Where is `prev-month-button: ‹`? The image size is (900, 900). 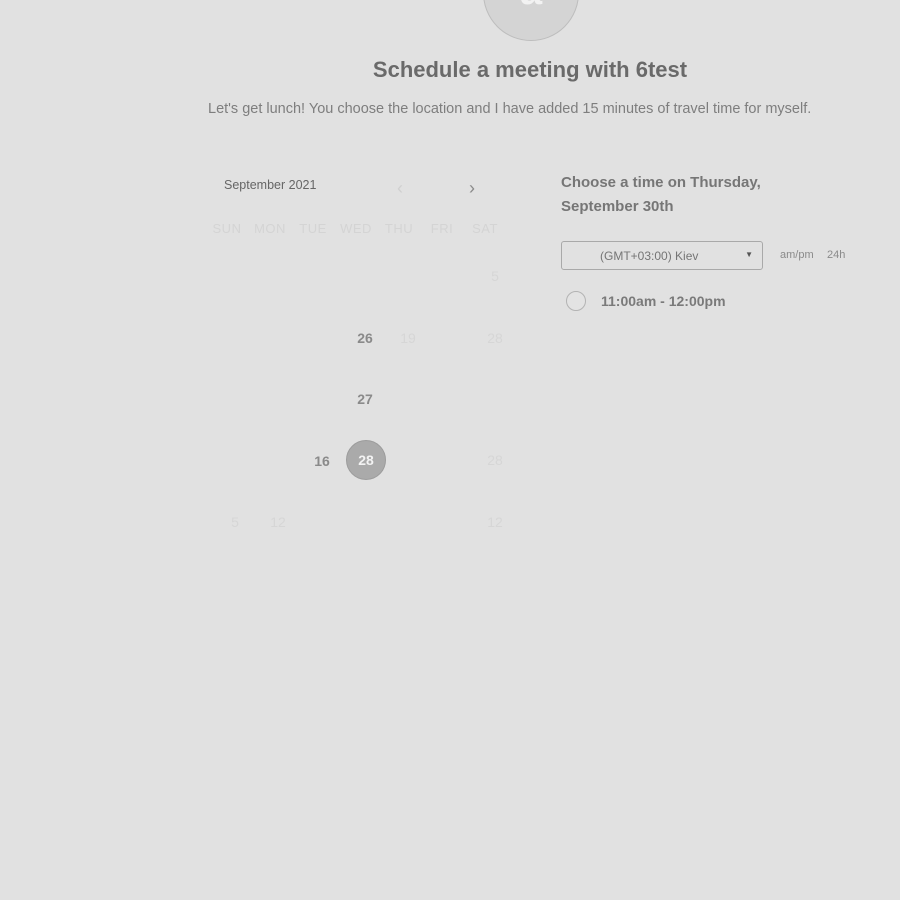 prev-month-button: ‹ is located at coordinates (400, 188).